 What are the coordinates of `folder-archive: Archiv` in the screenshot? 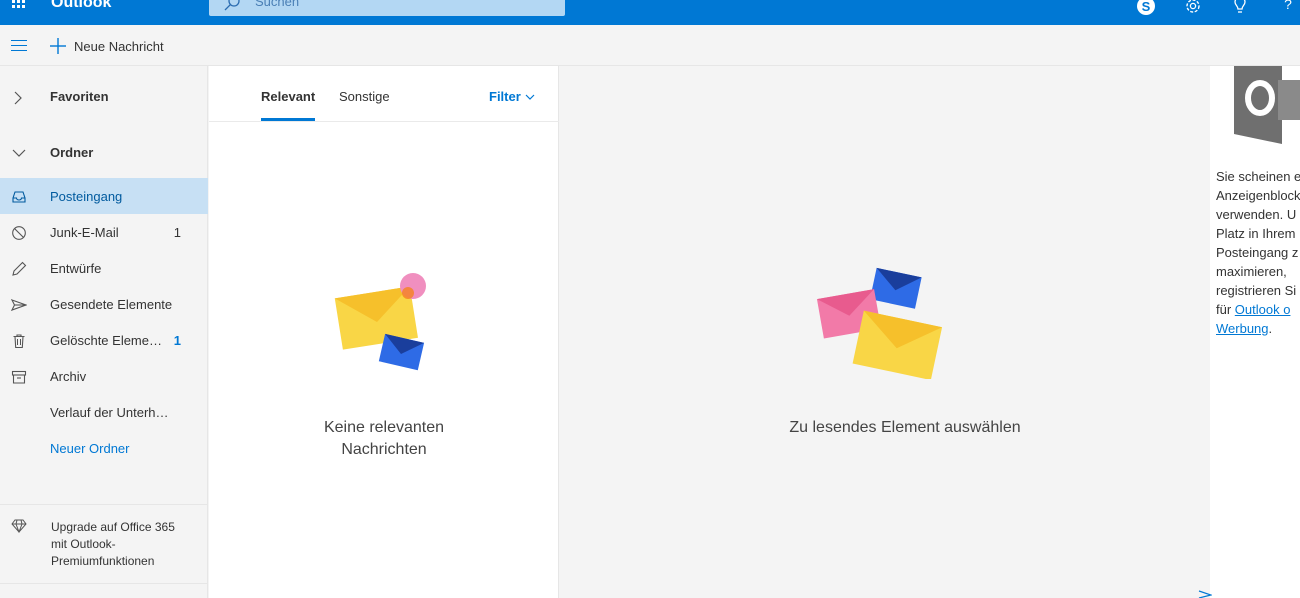 It's located at (104, 376).